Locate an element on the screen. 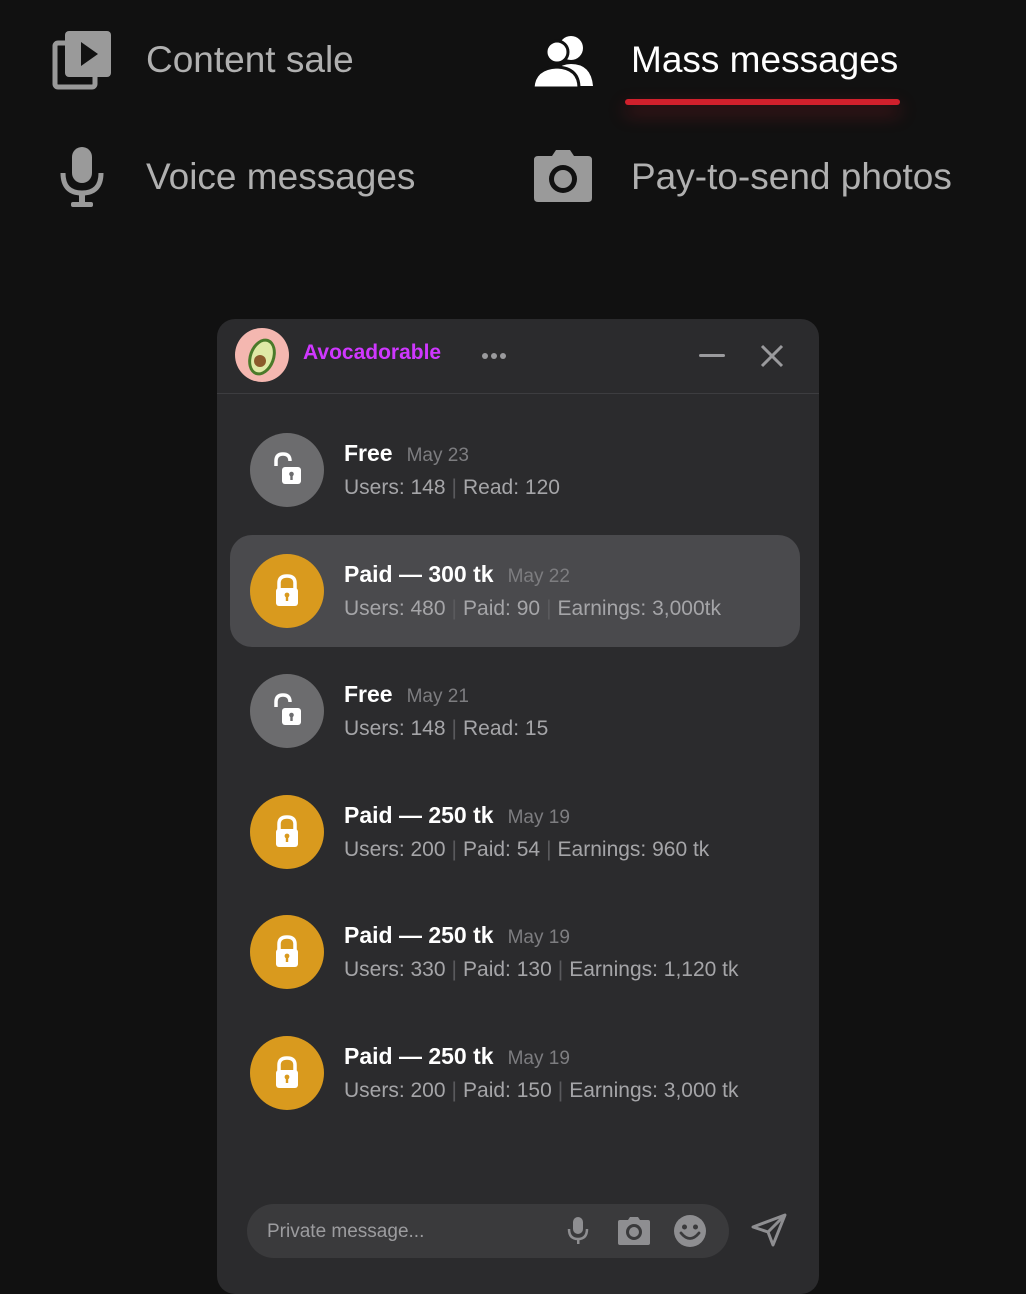 Image resolution: width=1026 pixels, height=1294 pixels. message-date: May 22 is located at coordinates (538, 576).